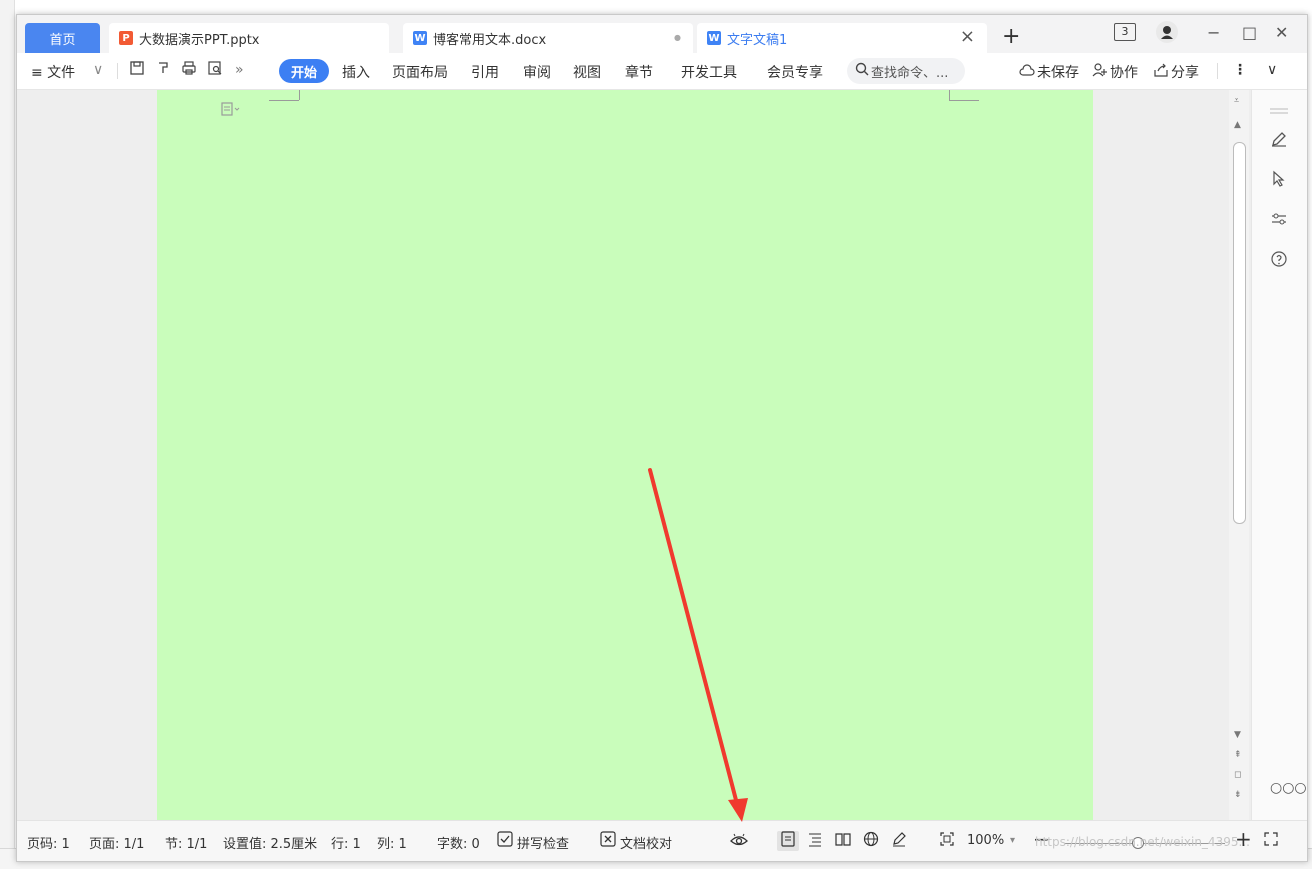 This screenshot has width=1312, height=869. I want to click on select-browse-icon: ◻, so click(1237, 775).